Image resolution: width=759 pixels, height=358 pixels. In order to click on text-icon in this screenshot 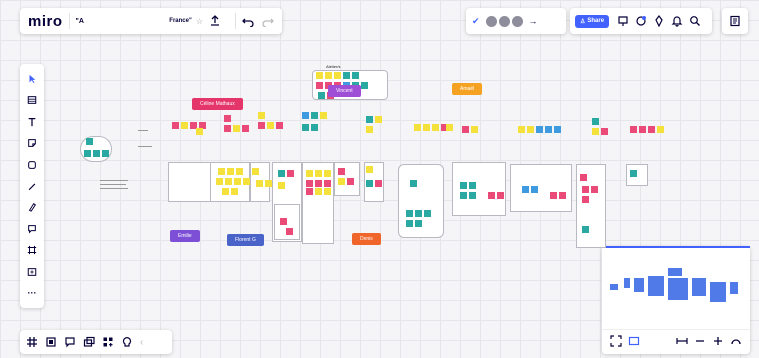, I will do `click(32, 121)`.